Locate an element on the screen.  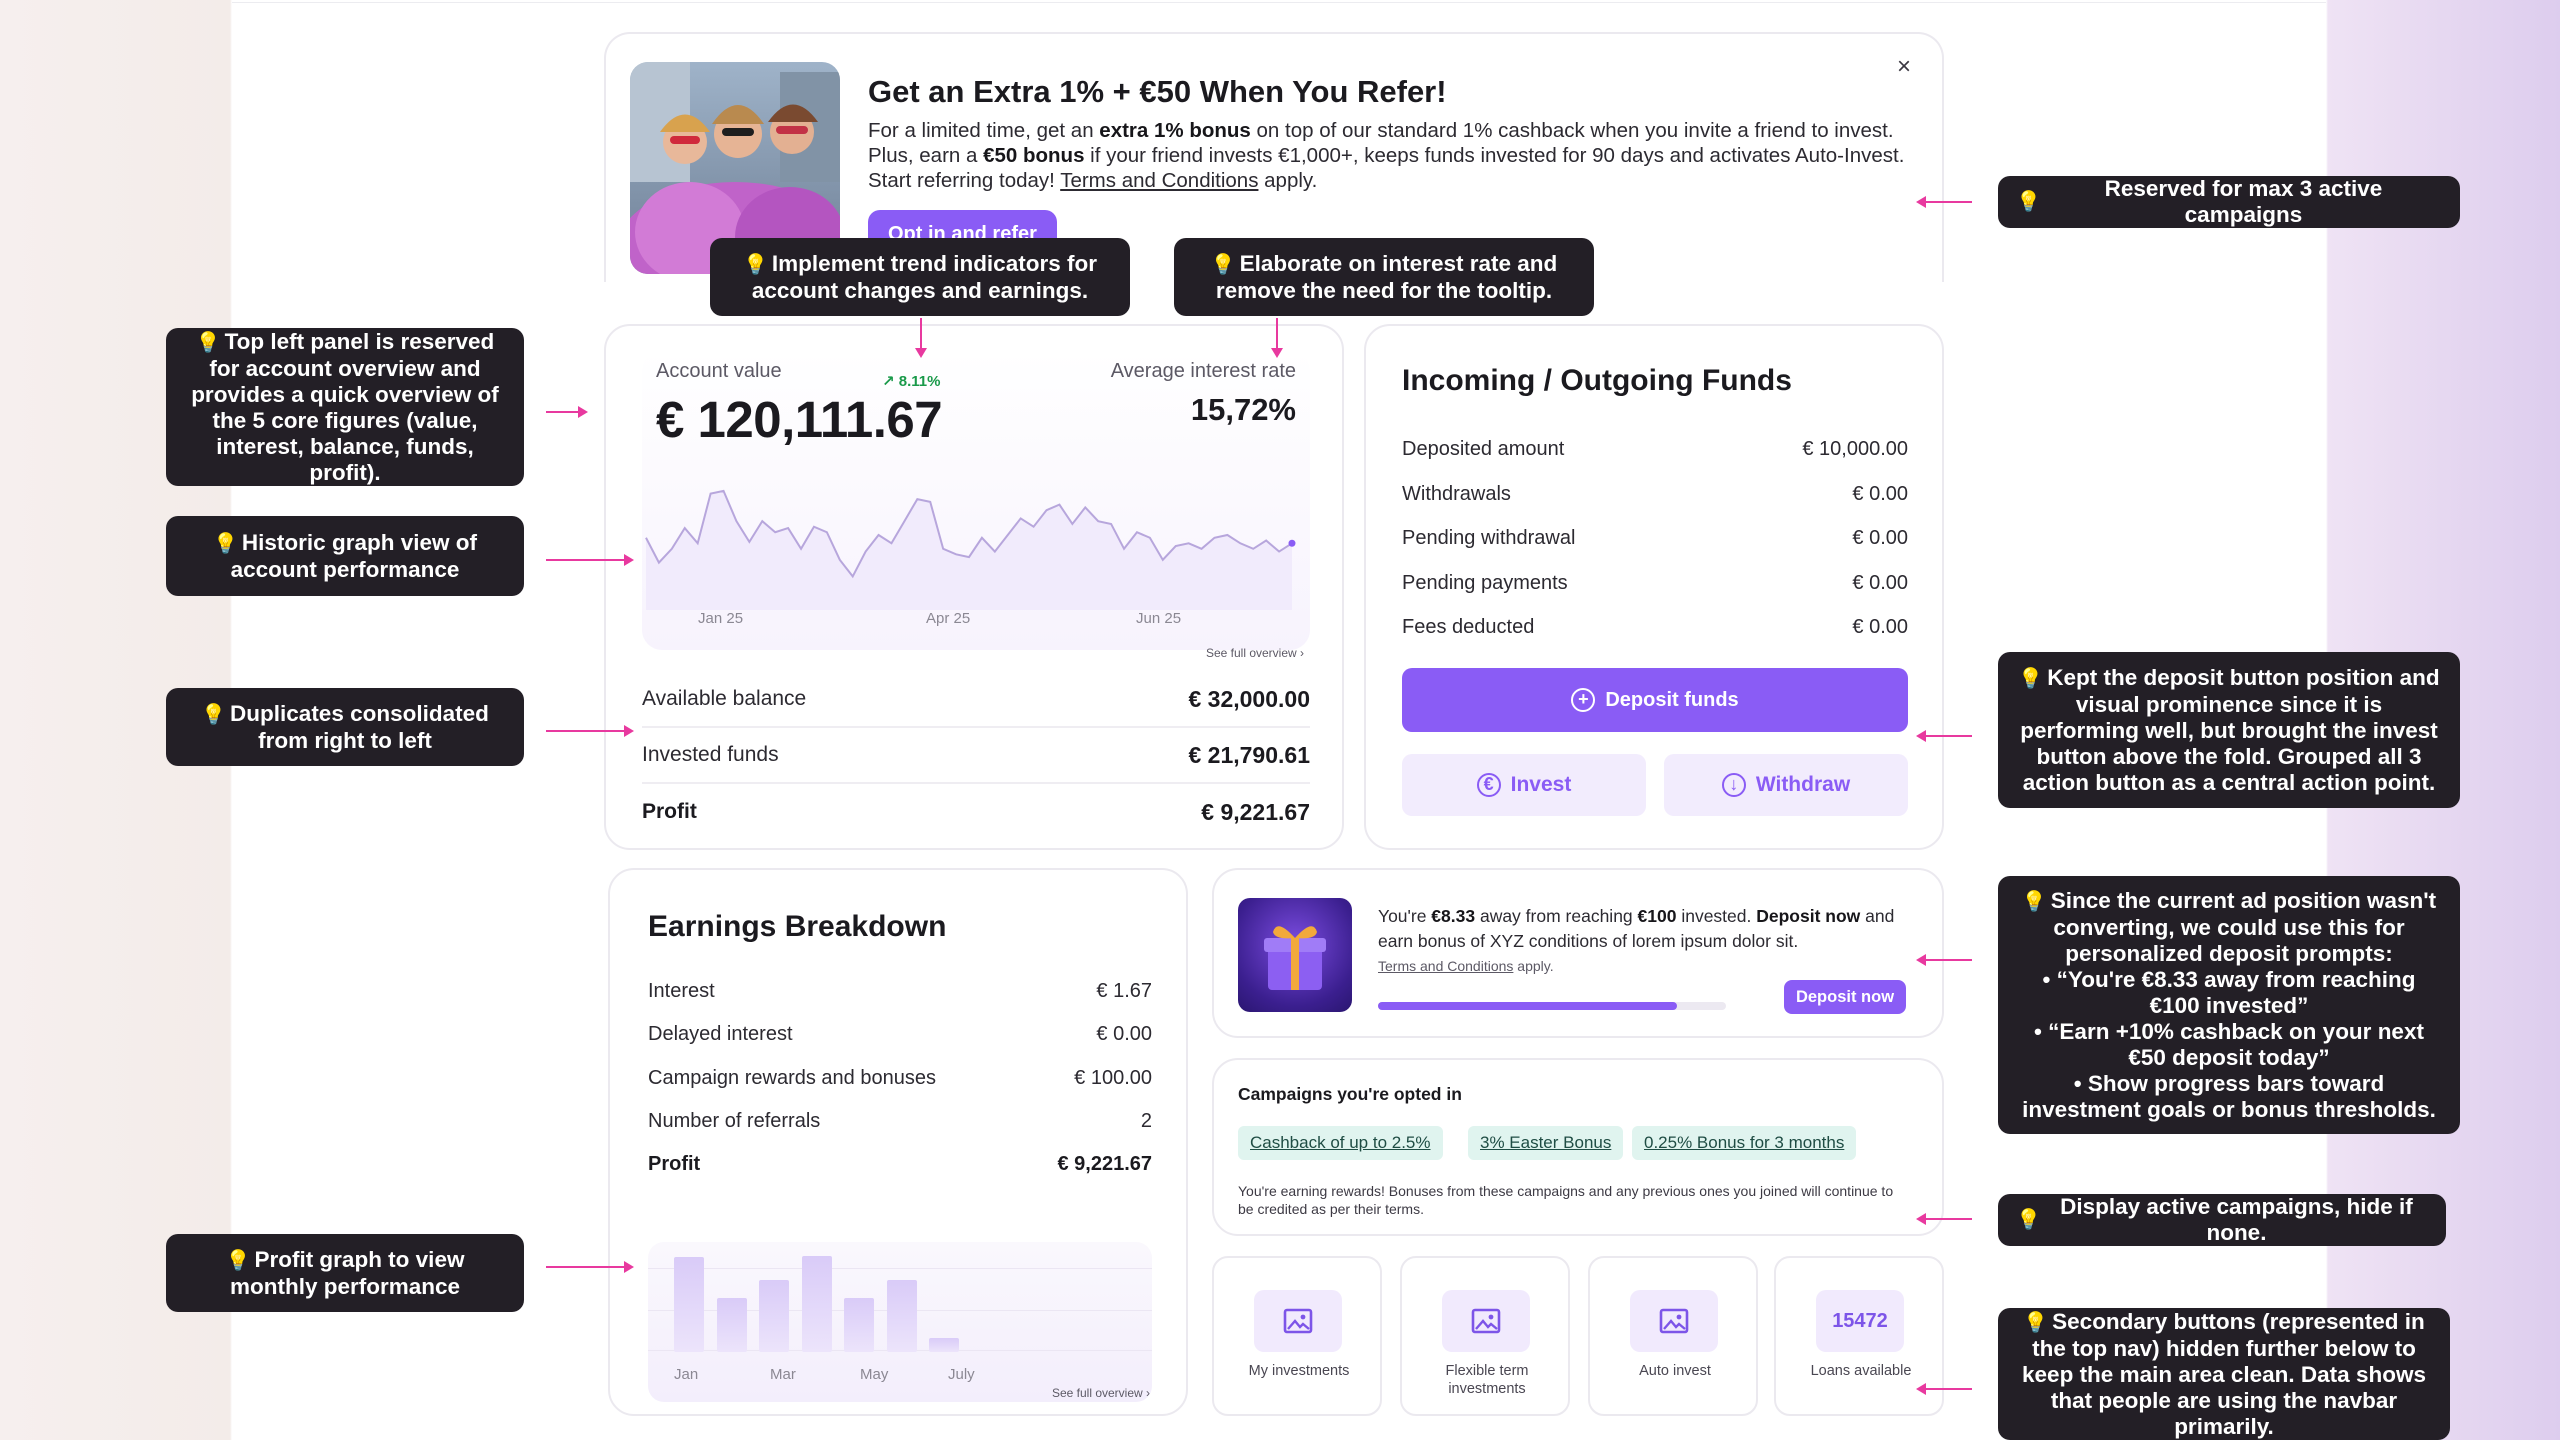
interest-rate-value: 15,72% is located at coordinates (1243, 409).